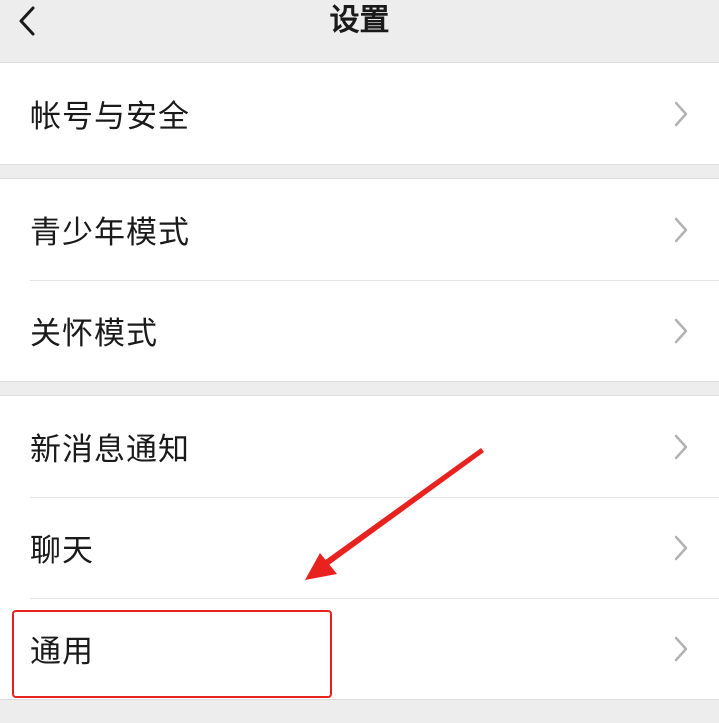 The image size is (719, 723). Describe the element at coordinates (94, 334) in the screenshot. I see `settings-item-label: 关怀模式` at that location.